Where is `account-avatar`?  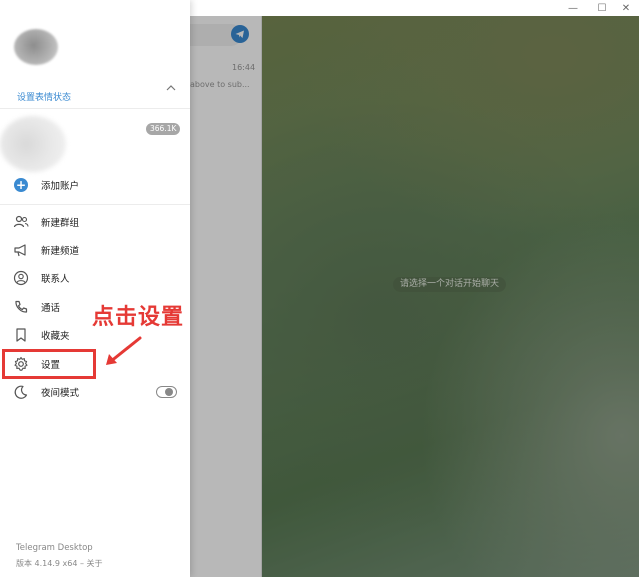
account-avatar is located at coordinates (33, 144).